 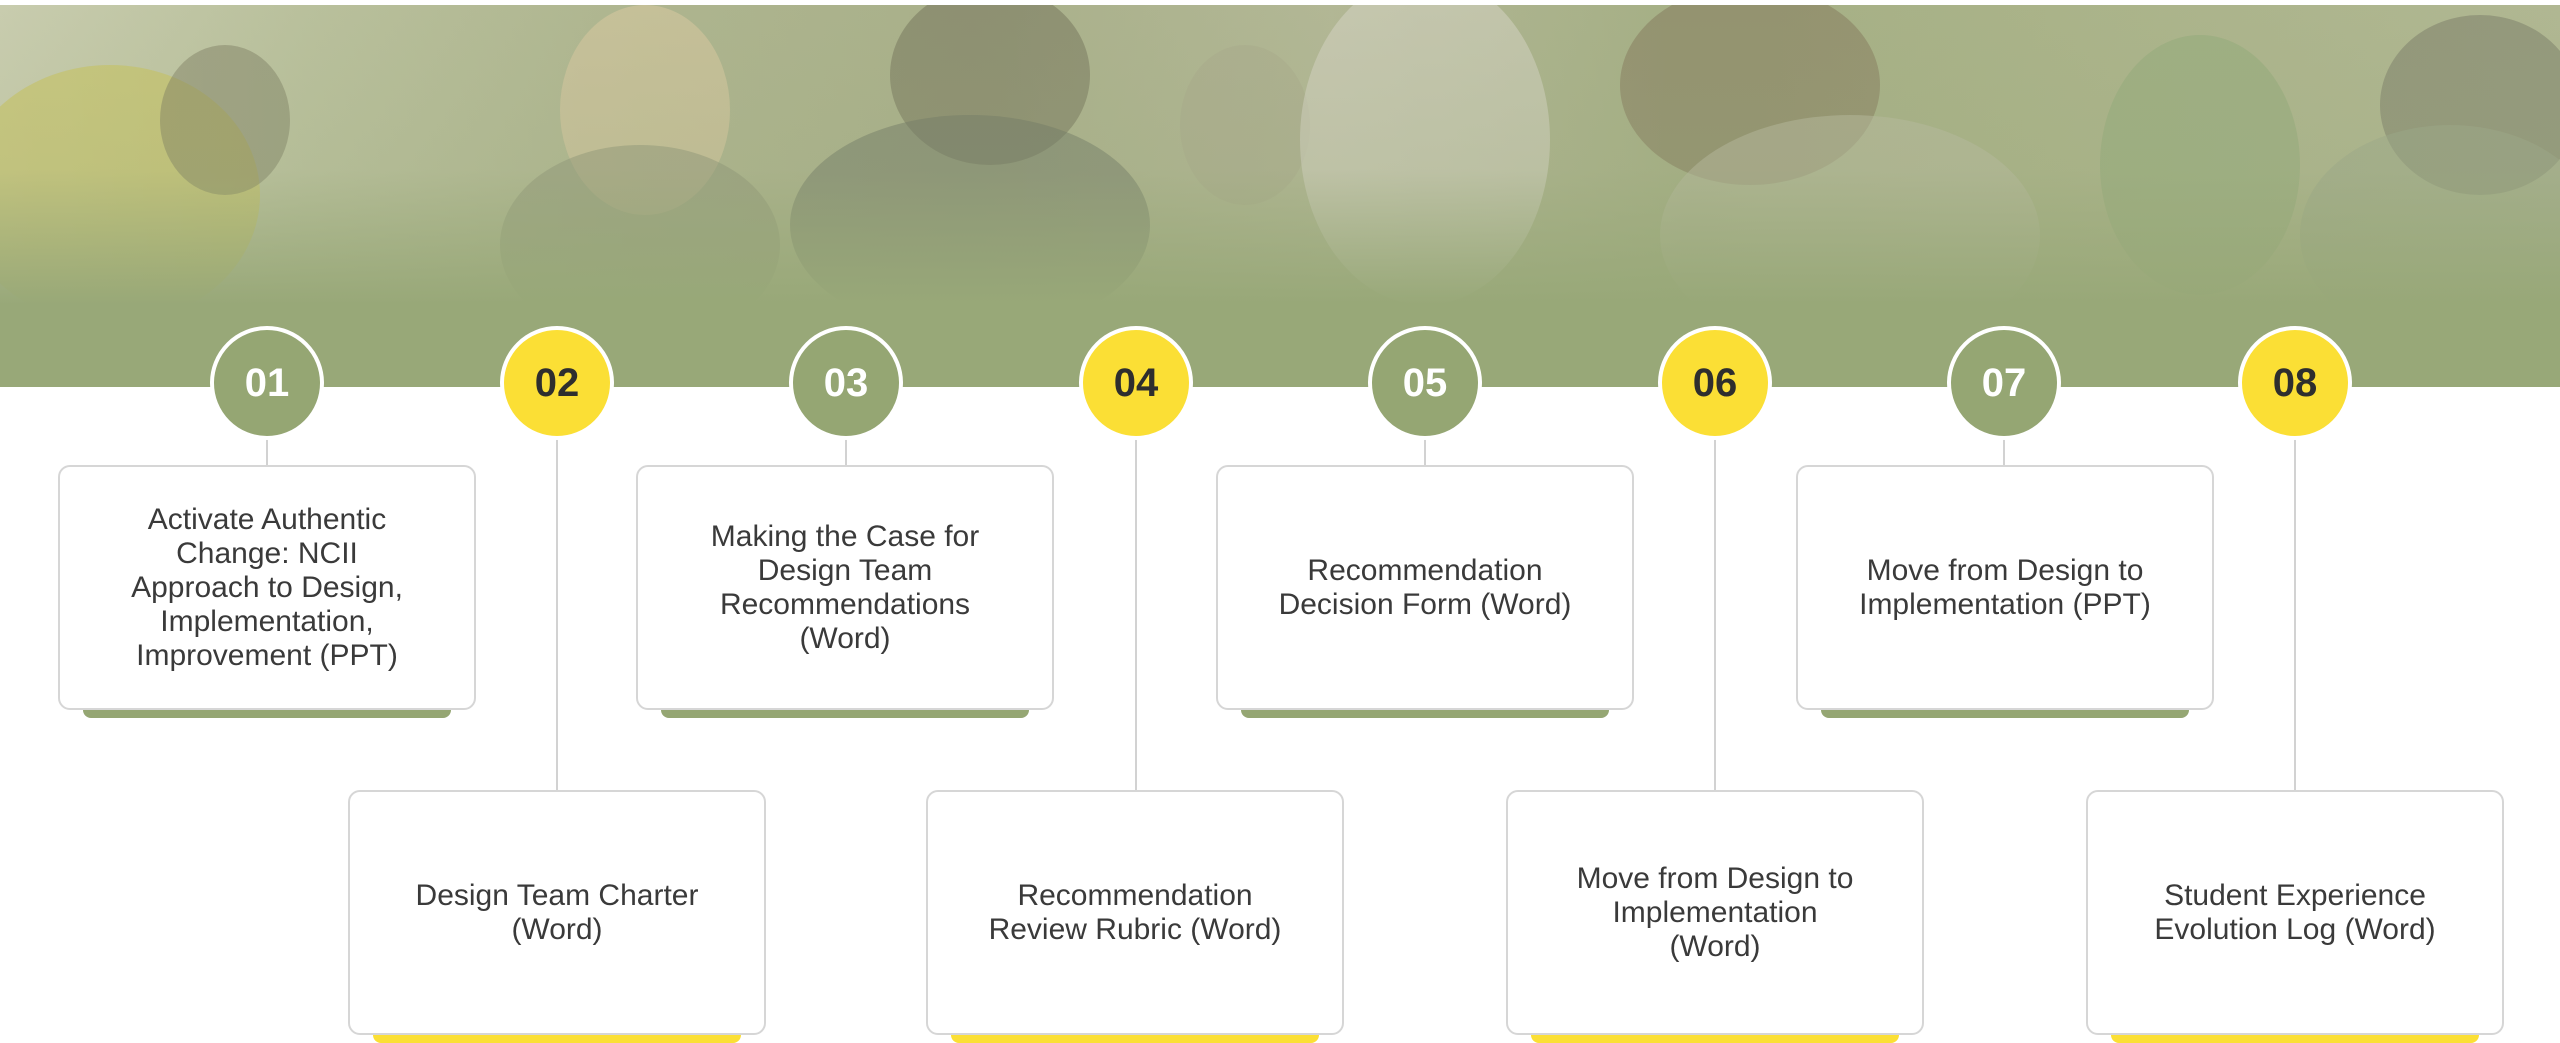 I want to click on step-card-04: Recommendation Review Rubric (Word), so click(x=1135, y=916).